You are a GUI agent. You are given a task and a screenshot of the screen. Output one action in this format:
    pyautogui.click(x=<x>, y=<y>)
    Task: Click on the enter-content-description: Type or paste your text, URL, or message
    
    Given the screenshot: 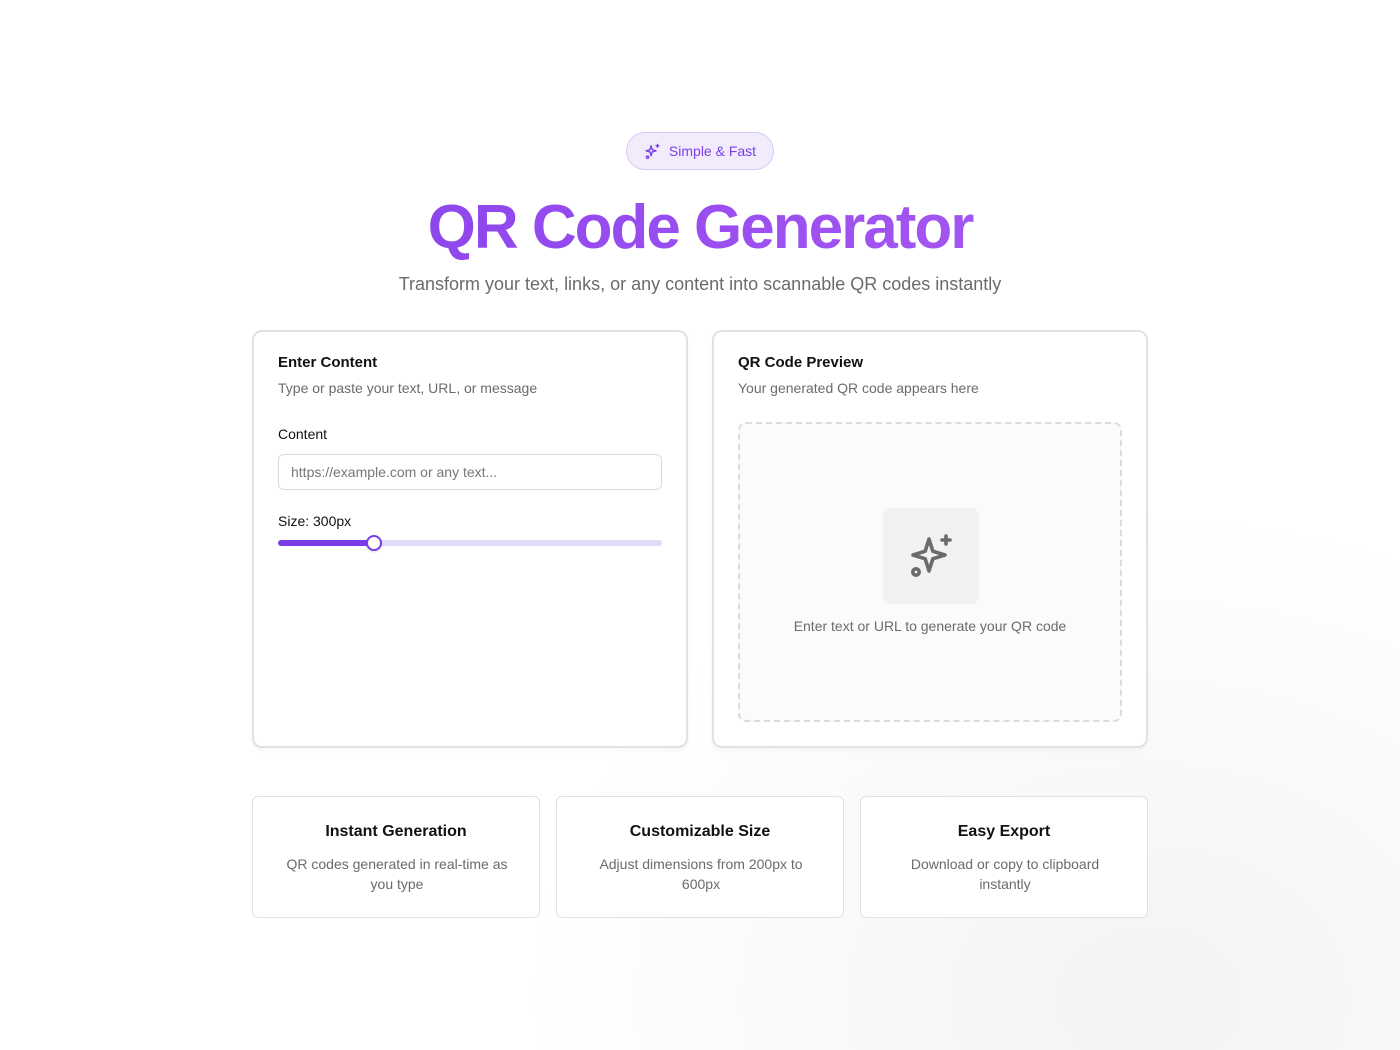 What is the action you would take?
    pyautogui.click(x=408, y=388)
    